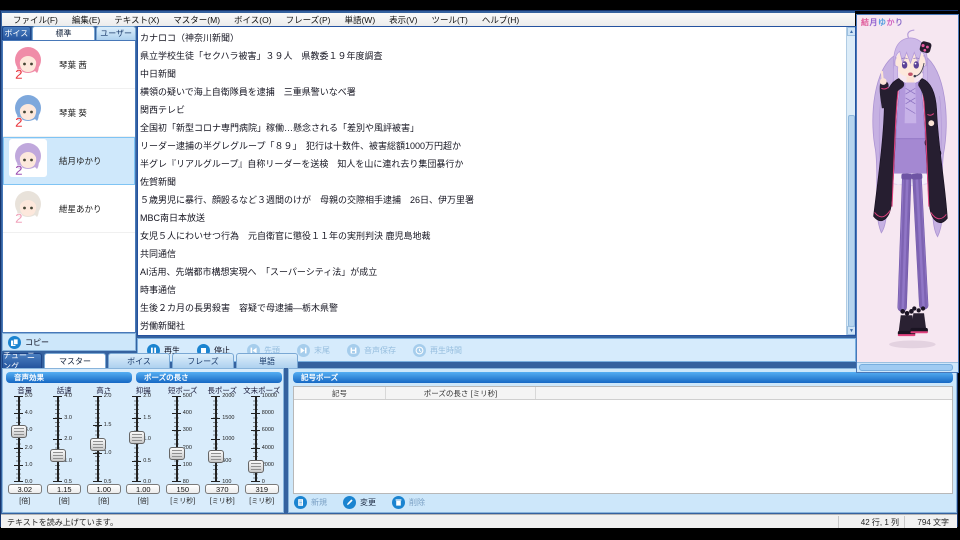 The image size is (960, 540). Describe the element at coordinates (248, 92) in the screenshot. I see `editor-line: 横領の疑いで海上自衛隊員を逮捕 三重県警いなべ署` at that location.